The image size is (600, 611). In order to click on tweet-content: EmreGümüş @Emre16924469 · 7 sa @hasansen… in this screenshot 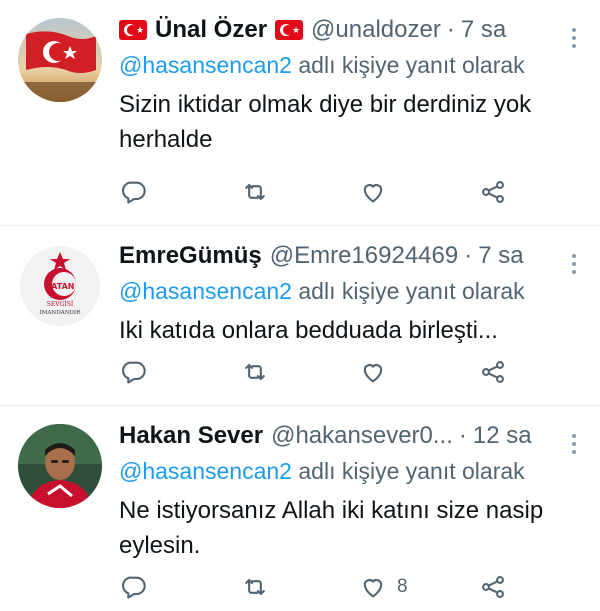, I will do `click(349, 294)`.